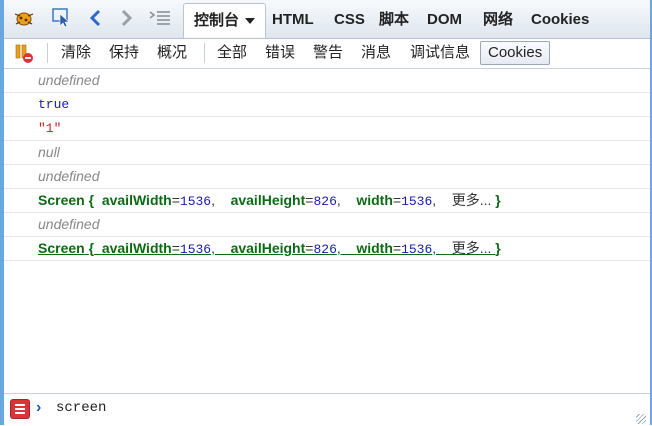 Image resolution: width=652 pixels, height=426 pixels. Describe the element at coordinates (24, 18) in the screenshot. I see `firebug-bug-icon` at that location.